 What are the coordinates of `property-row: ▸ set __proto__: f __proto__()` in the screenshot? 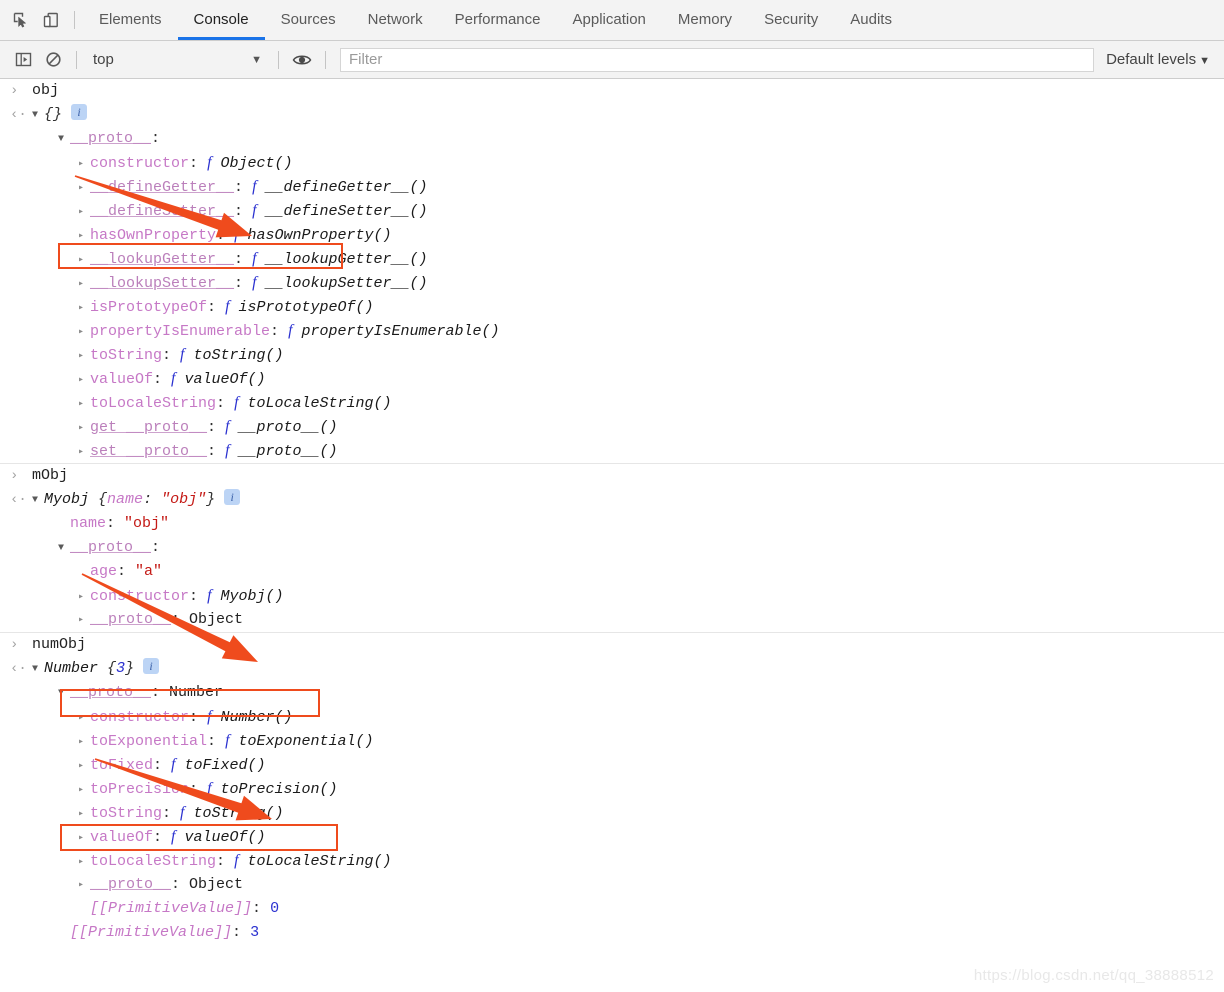 It's located at (612, 451).